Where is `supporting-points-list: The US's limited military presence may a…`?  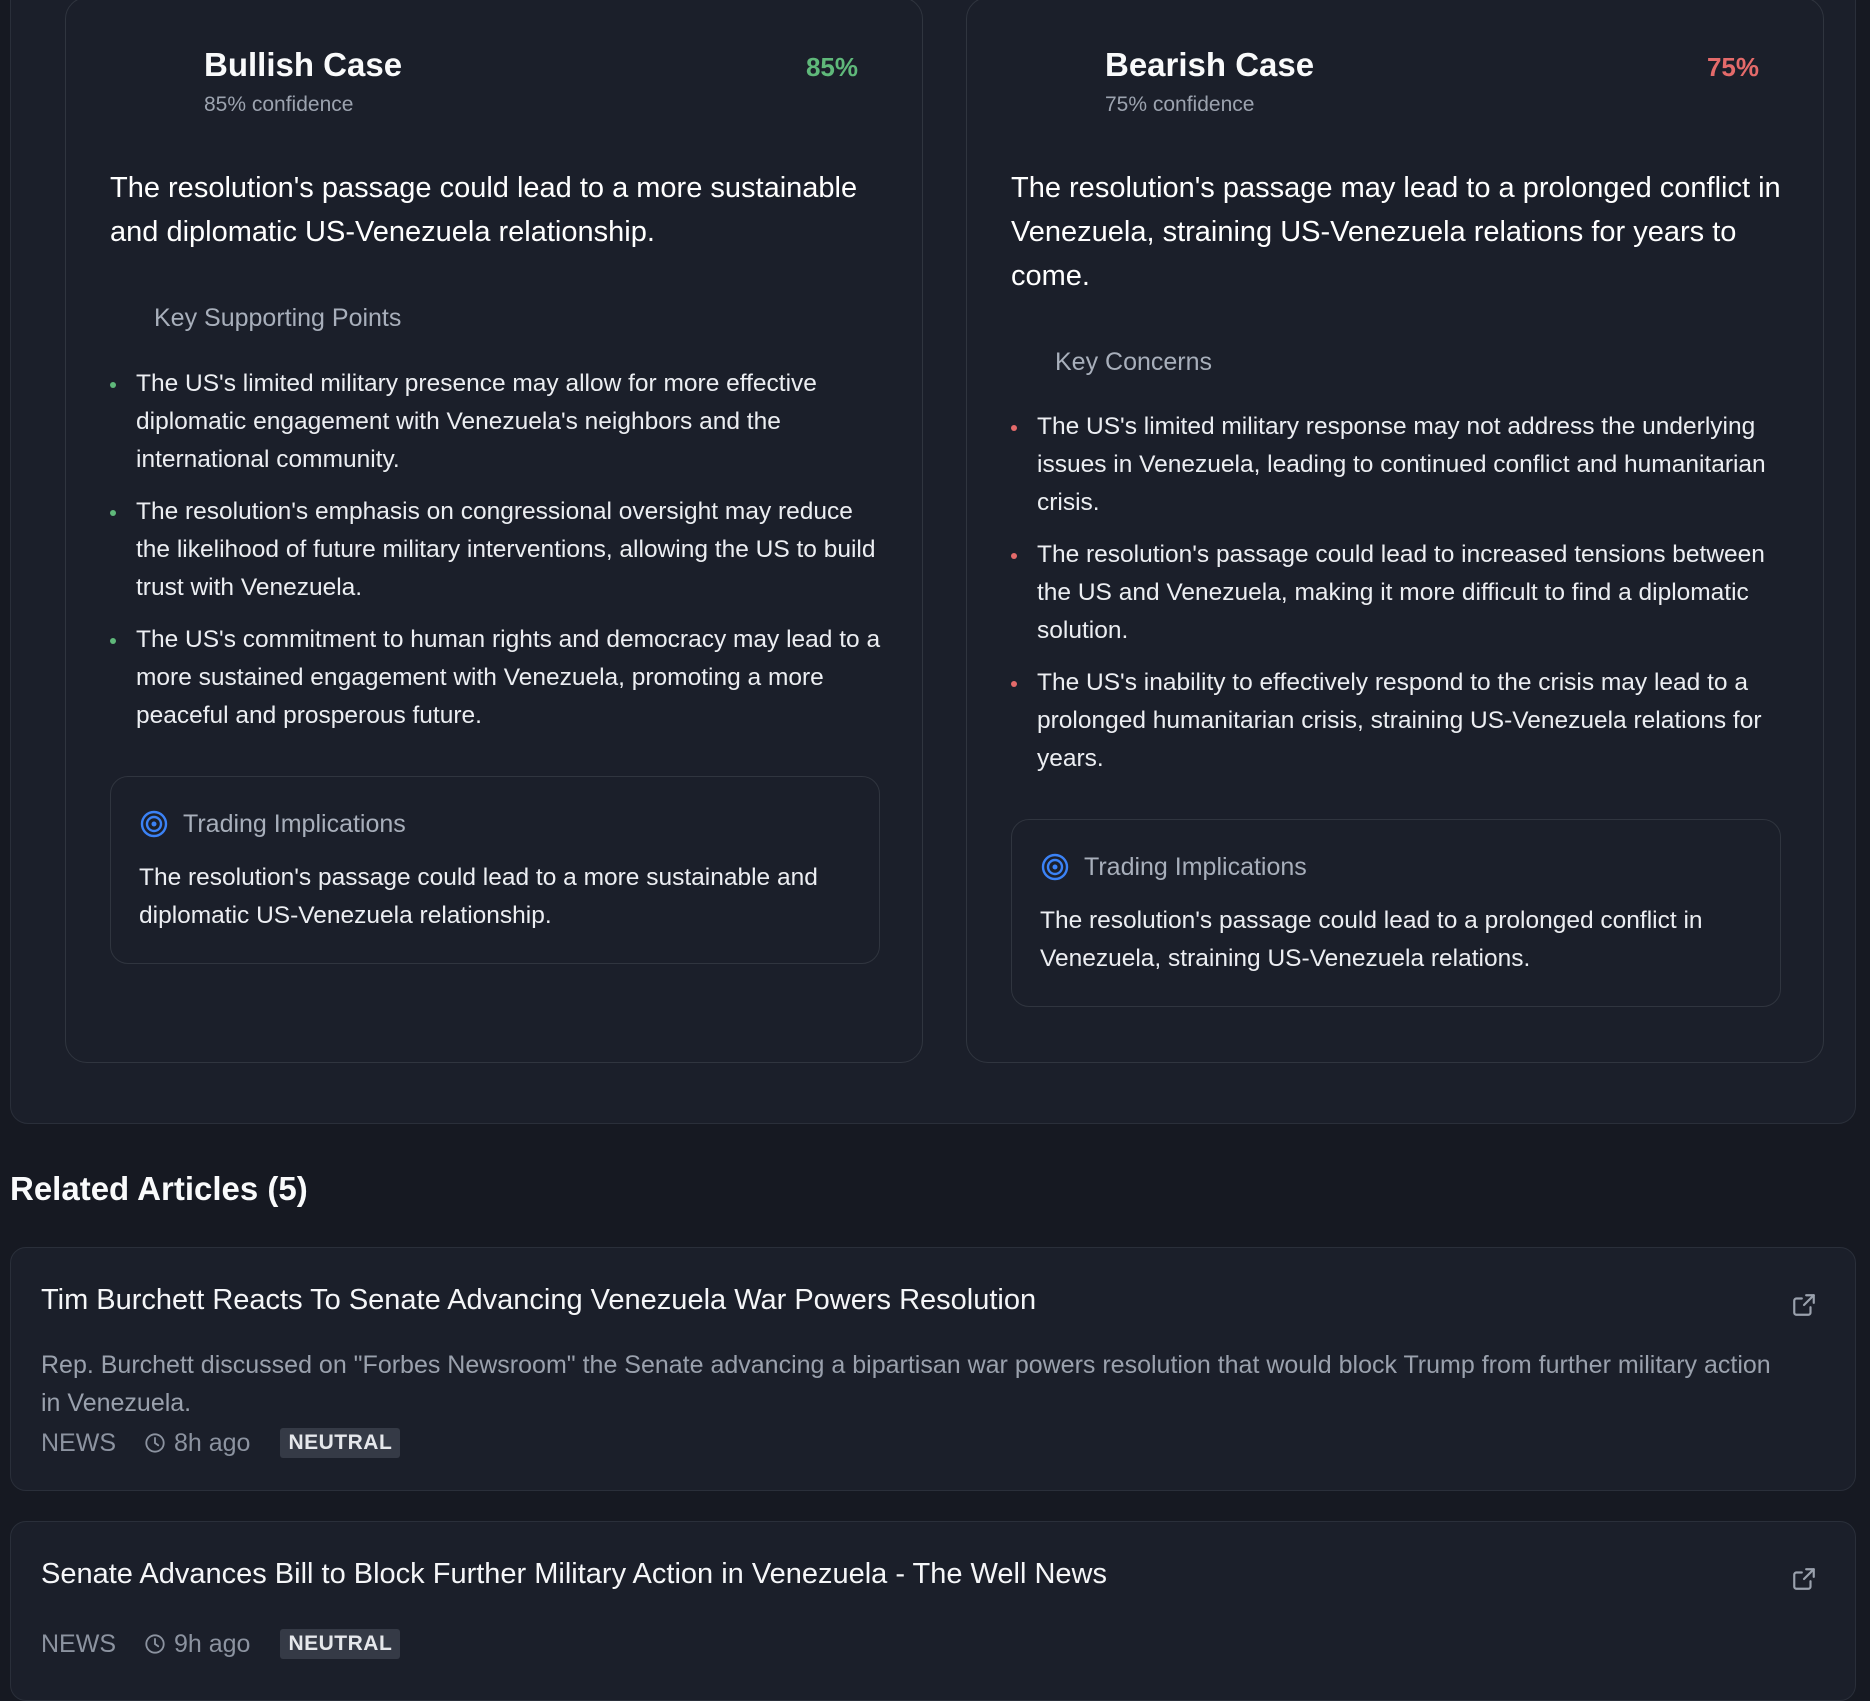
supporting-points-list: The US's limited military presence may a… is located at coordinates (500, 557).